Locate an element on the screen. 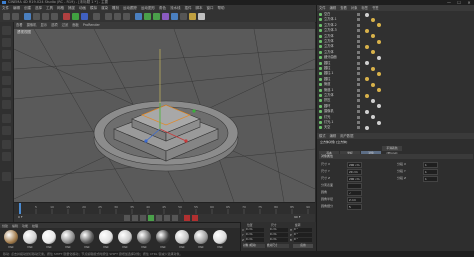 Image resolution: width=474 pixels, height=257 pixels. object-row: 空白 is located at coordinates (394, 14).